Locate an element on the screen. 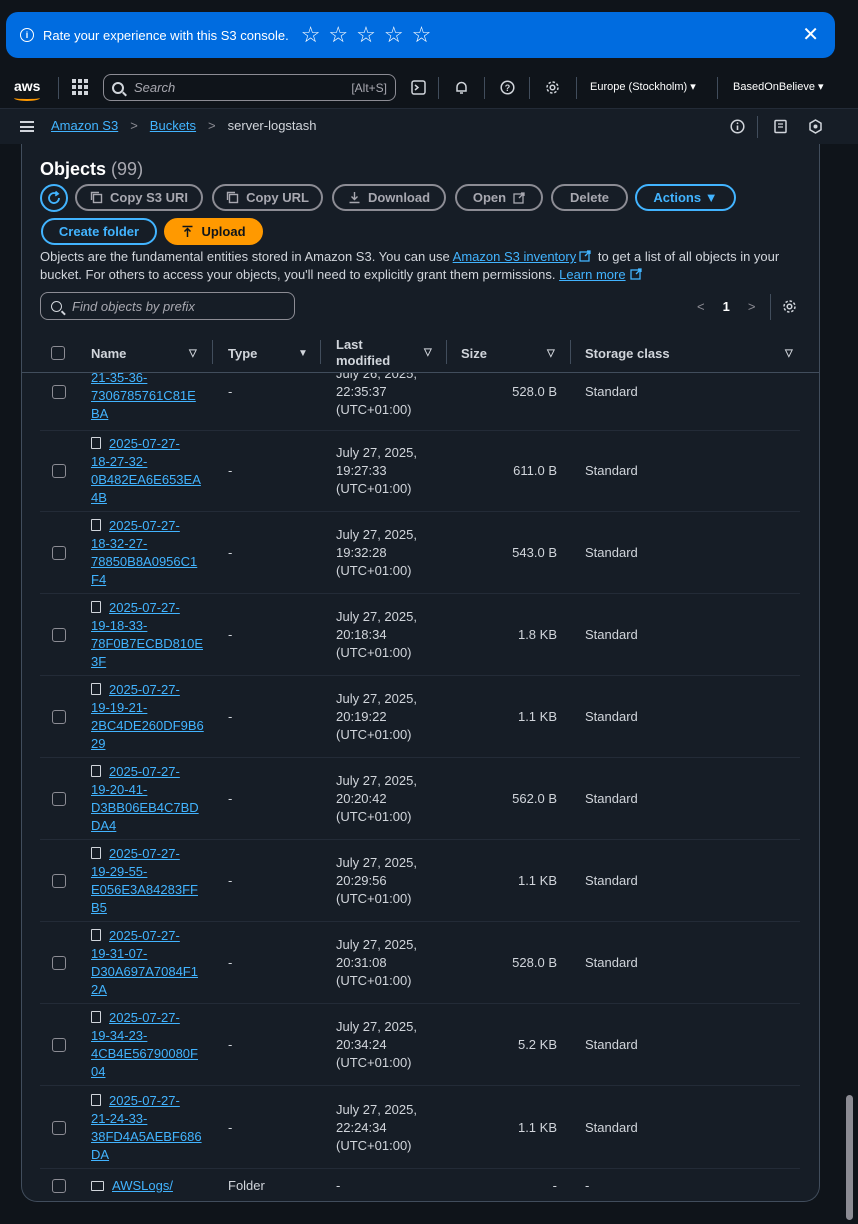 This screenshot has height=1224, width=858. object-name-link: 4CB4E56790080F is located at coordinates (144, 1053).